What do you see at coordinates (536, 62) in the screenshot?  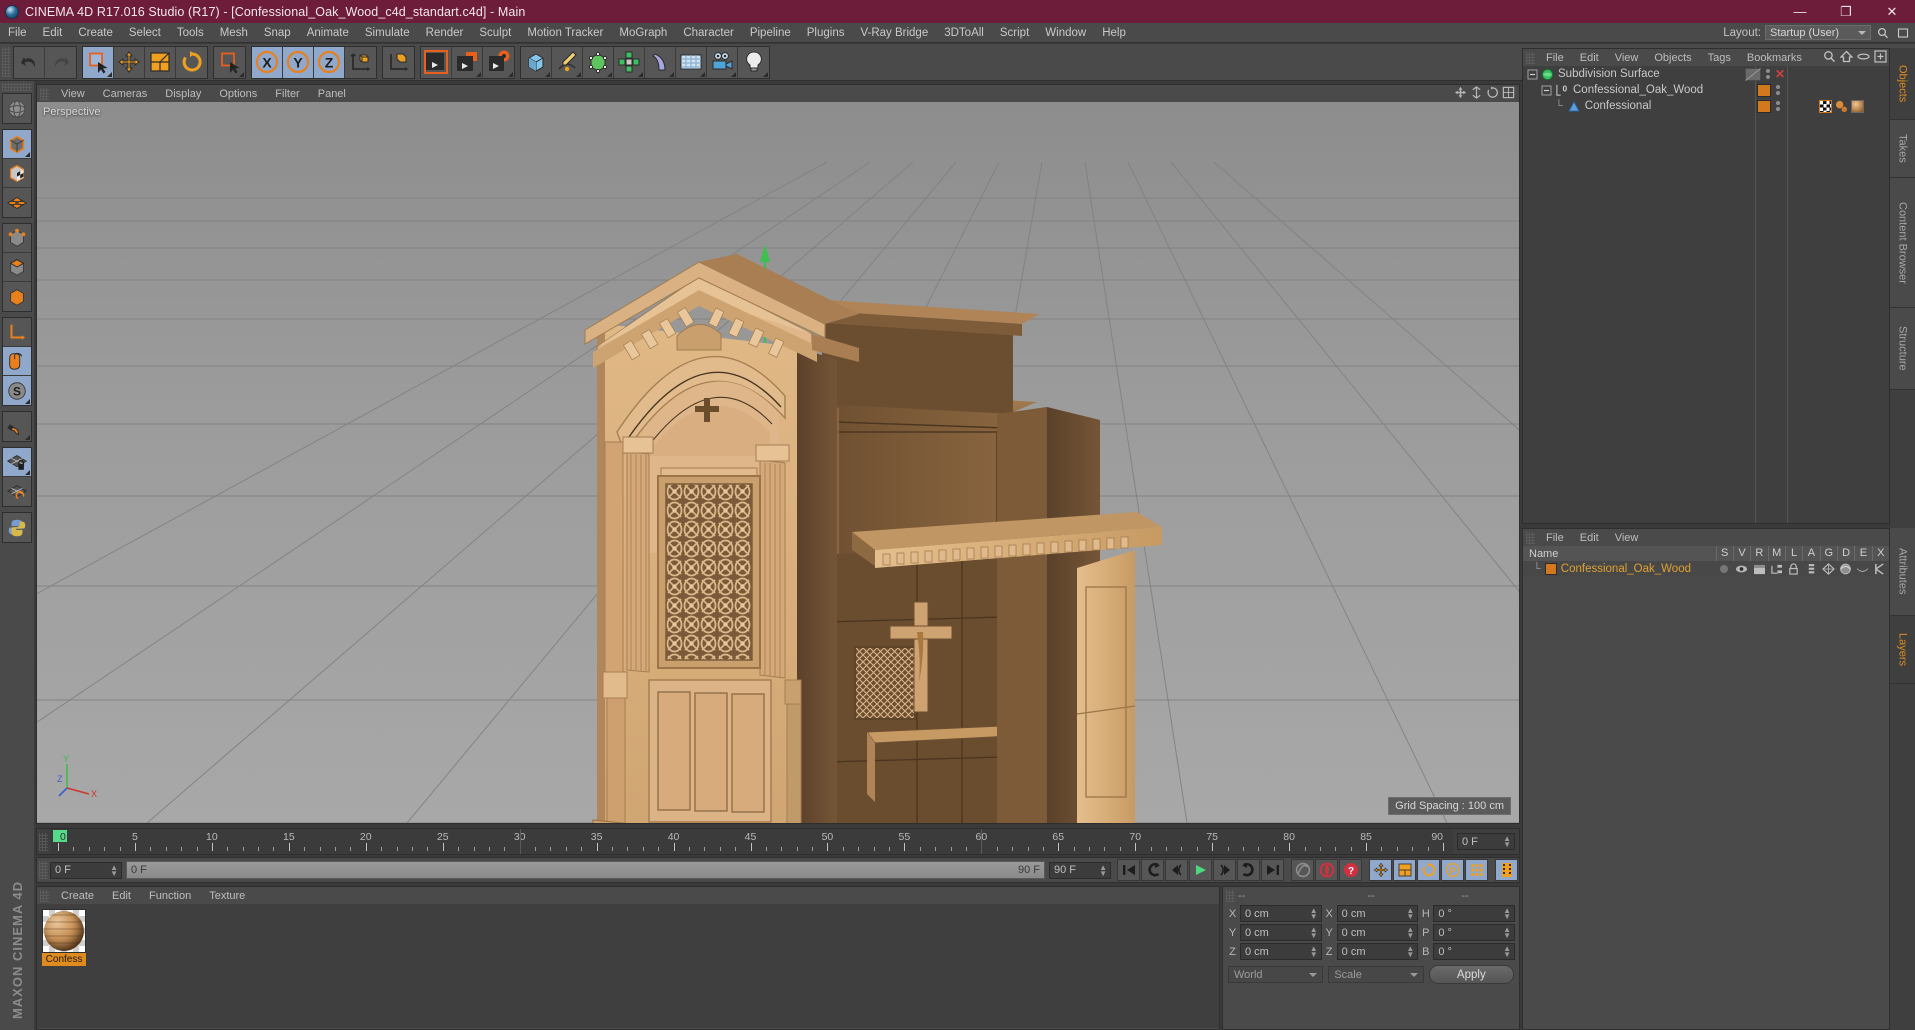 I see `add-cube-primitive` at bounding box center [536, 62].